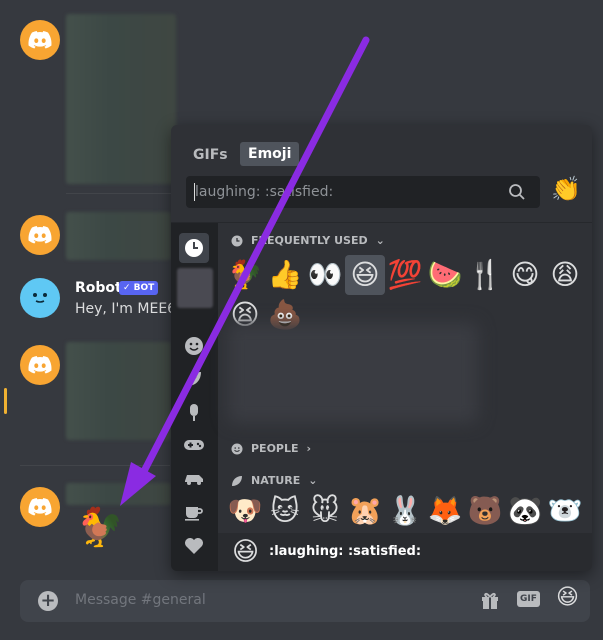 Image resolution: width=603 pixels, height=640 pixels. I want to click on server-emoji-thumbnail, so click(195, 288).